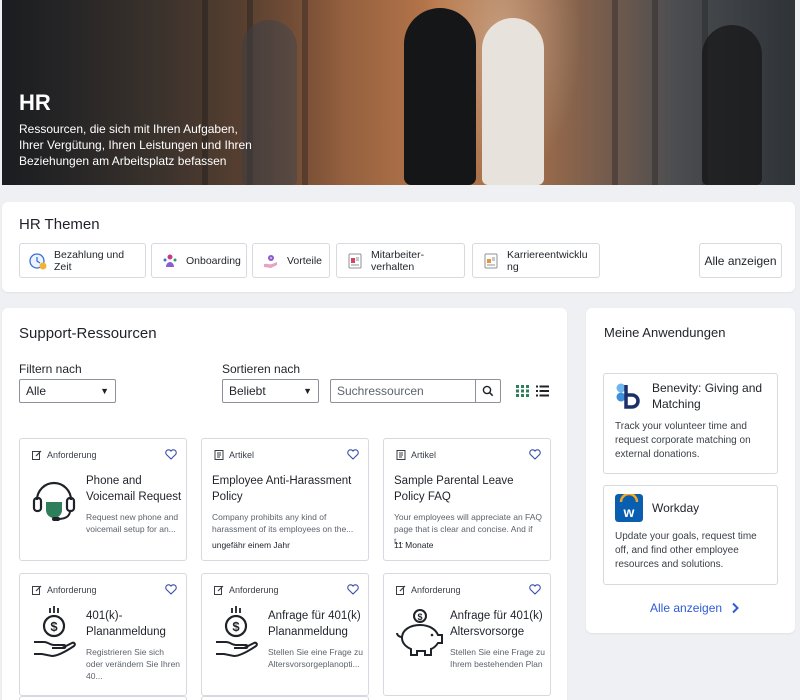 The width and height of the screenshot is (800, 700). Describe the element at coordinates (707, 396) in the screenshot. I see `app-name: Benevity: Giving and Matching` at that location.